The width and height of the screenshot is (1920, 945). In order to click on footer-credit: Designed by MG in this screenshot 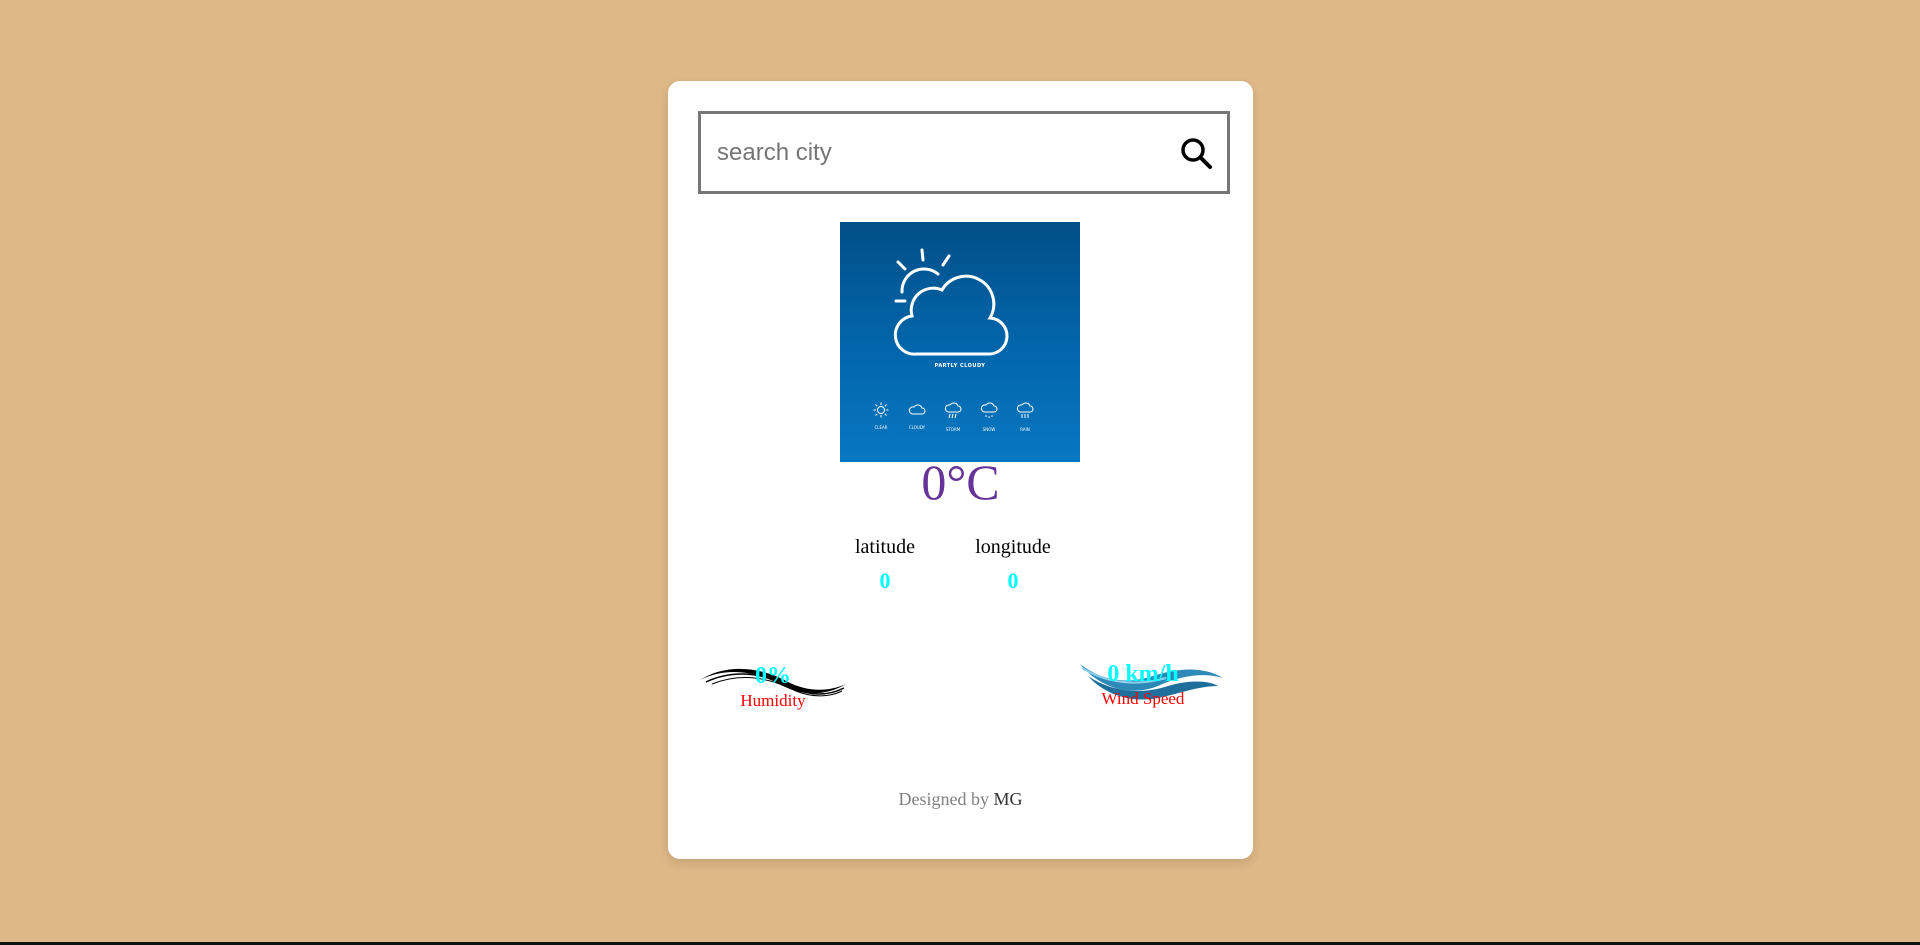, I will do `click(960, 799)`.